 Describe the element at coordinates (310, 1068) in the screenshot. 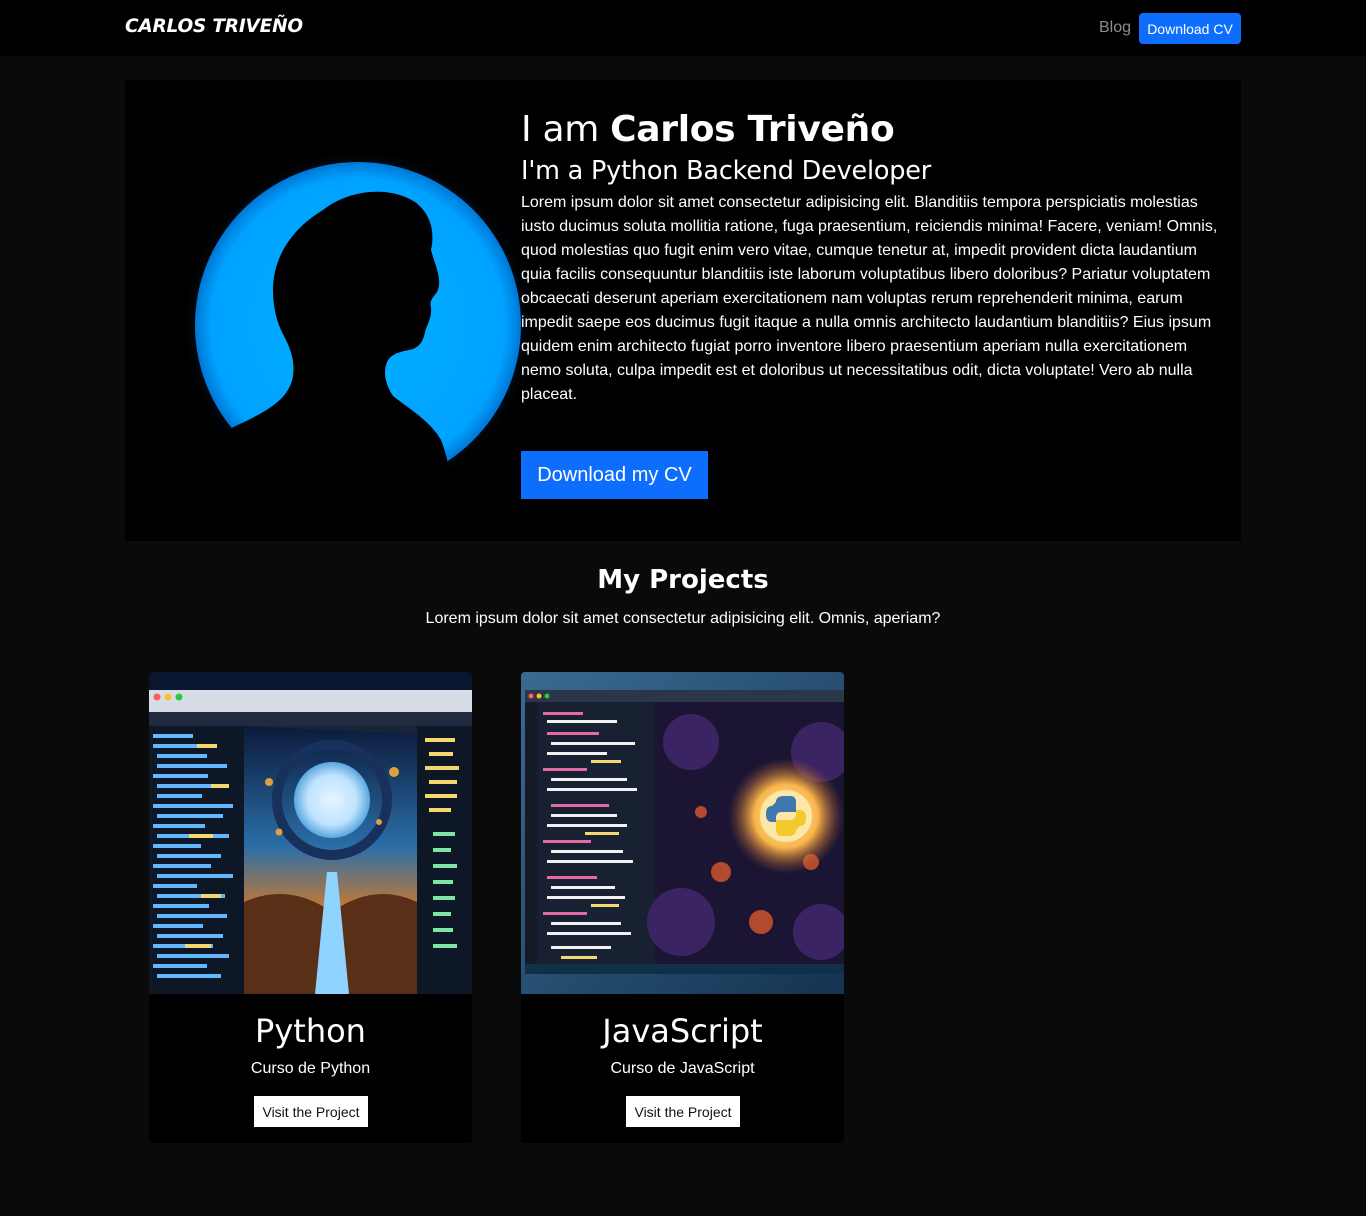

I see `card-text: Curso de Python` at that location.